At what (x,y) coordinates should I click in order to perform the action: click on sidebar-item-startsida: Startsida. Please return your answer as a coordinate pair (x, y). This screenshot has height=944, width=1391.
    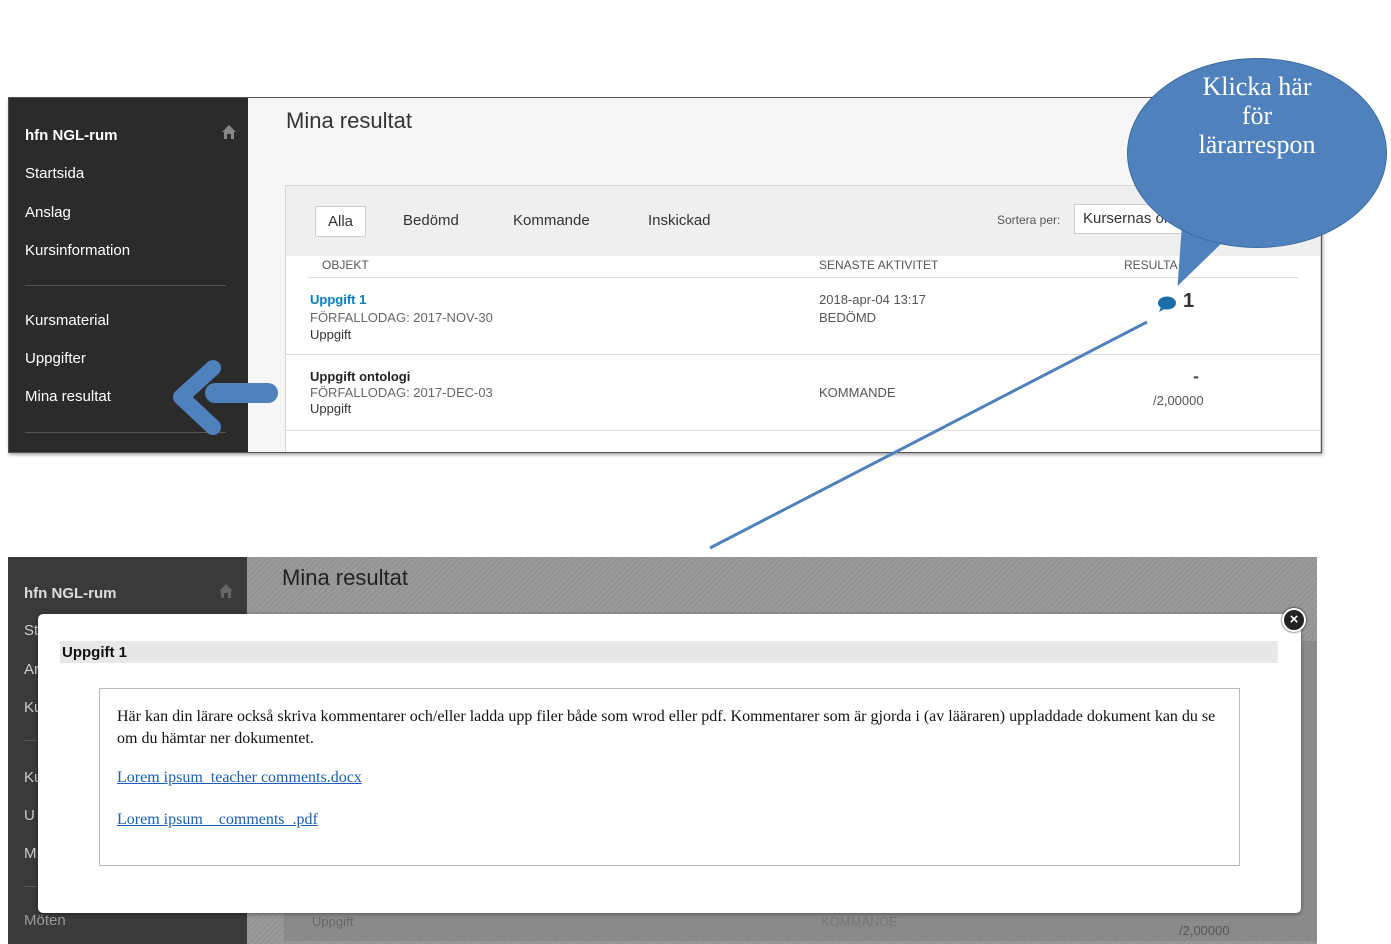
    Looking at the image, I should click on (54, 173).